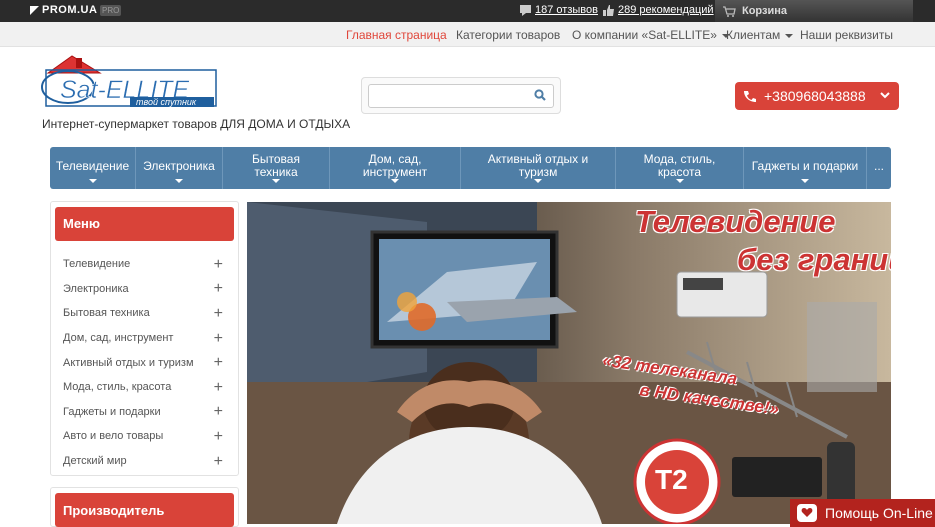 Image resolution: width=935 pixels, height=527 pixels. I want to click on menu-item-label: Телевидение, so click(97, 264).